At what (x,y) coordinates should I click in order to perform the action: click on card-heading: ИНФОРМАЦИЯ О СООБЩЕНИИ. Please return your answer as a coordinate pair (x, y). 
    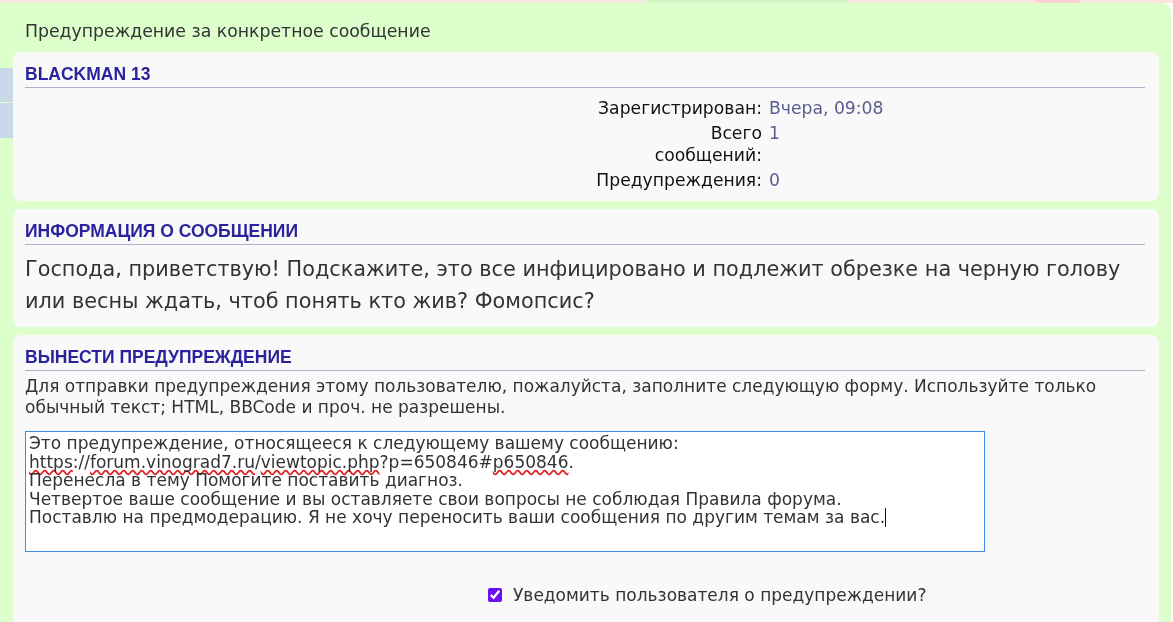
    Looking at the image, I should click on (585, 233).